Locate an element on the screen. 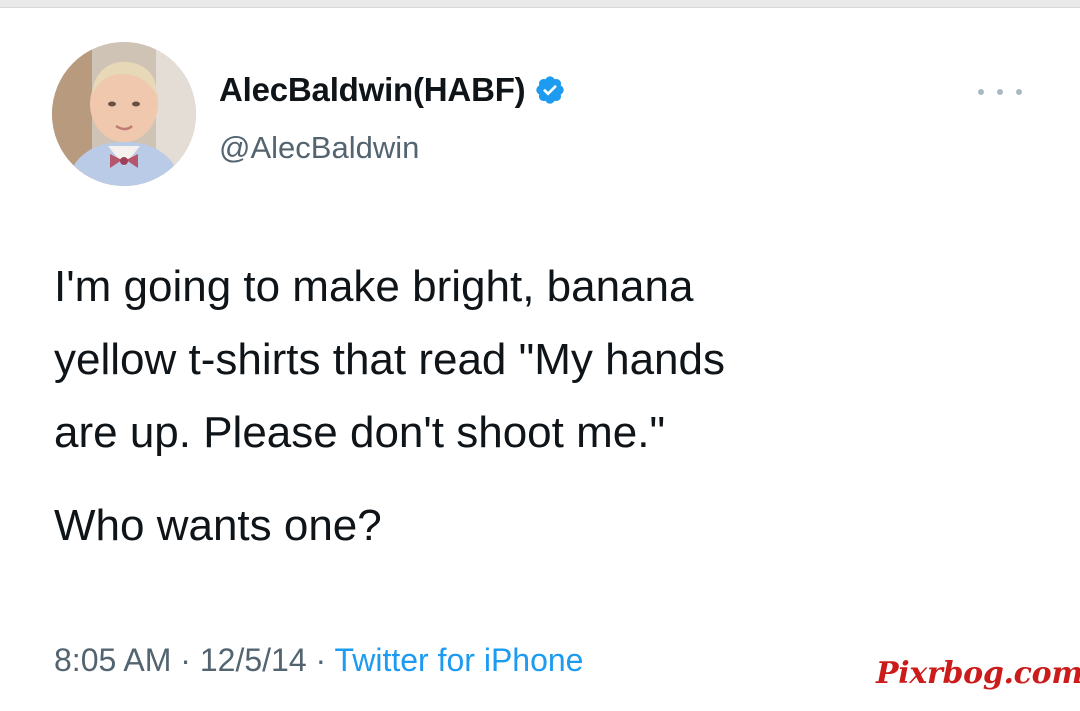  avatar-photo is located at coordinates (124, 114).